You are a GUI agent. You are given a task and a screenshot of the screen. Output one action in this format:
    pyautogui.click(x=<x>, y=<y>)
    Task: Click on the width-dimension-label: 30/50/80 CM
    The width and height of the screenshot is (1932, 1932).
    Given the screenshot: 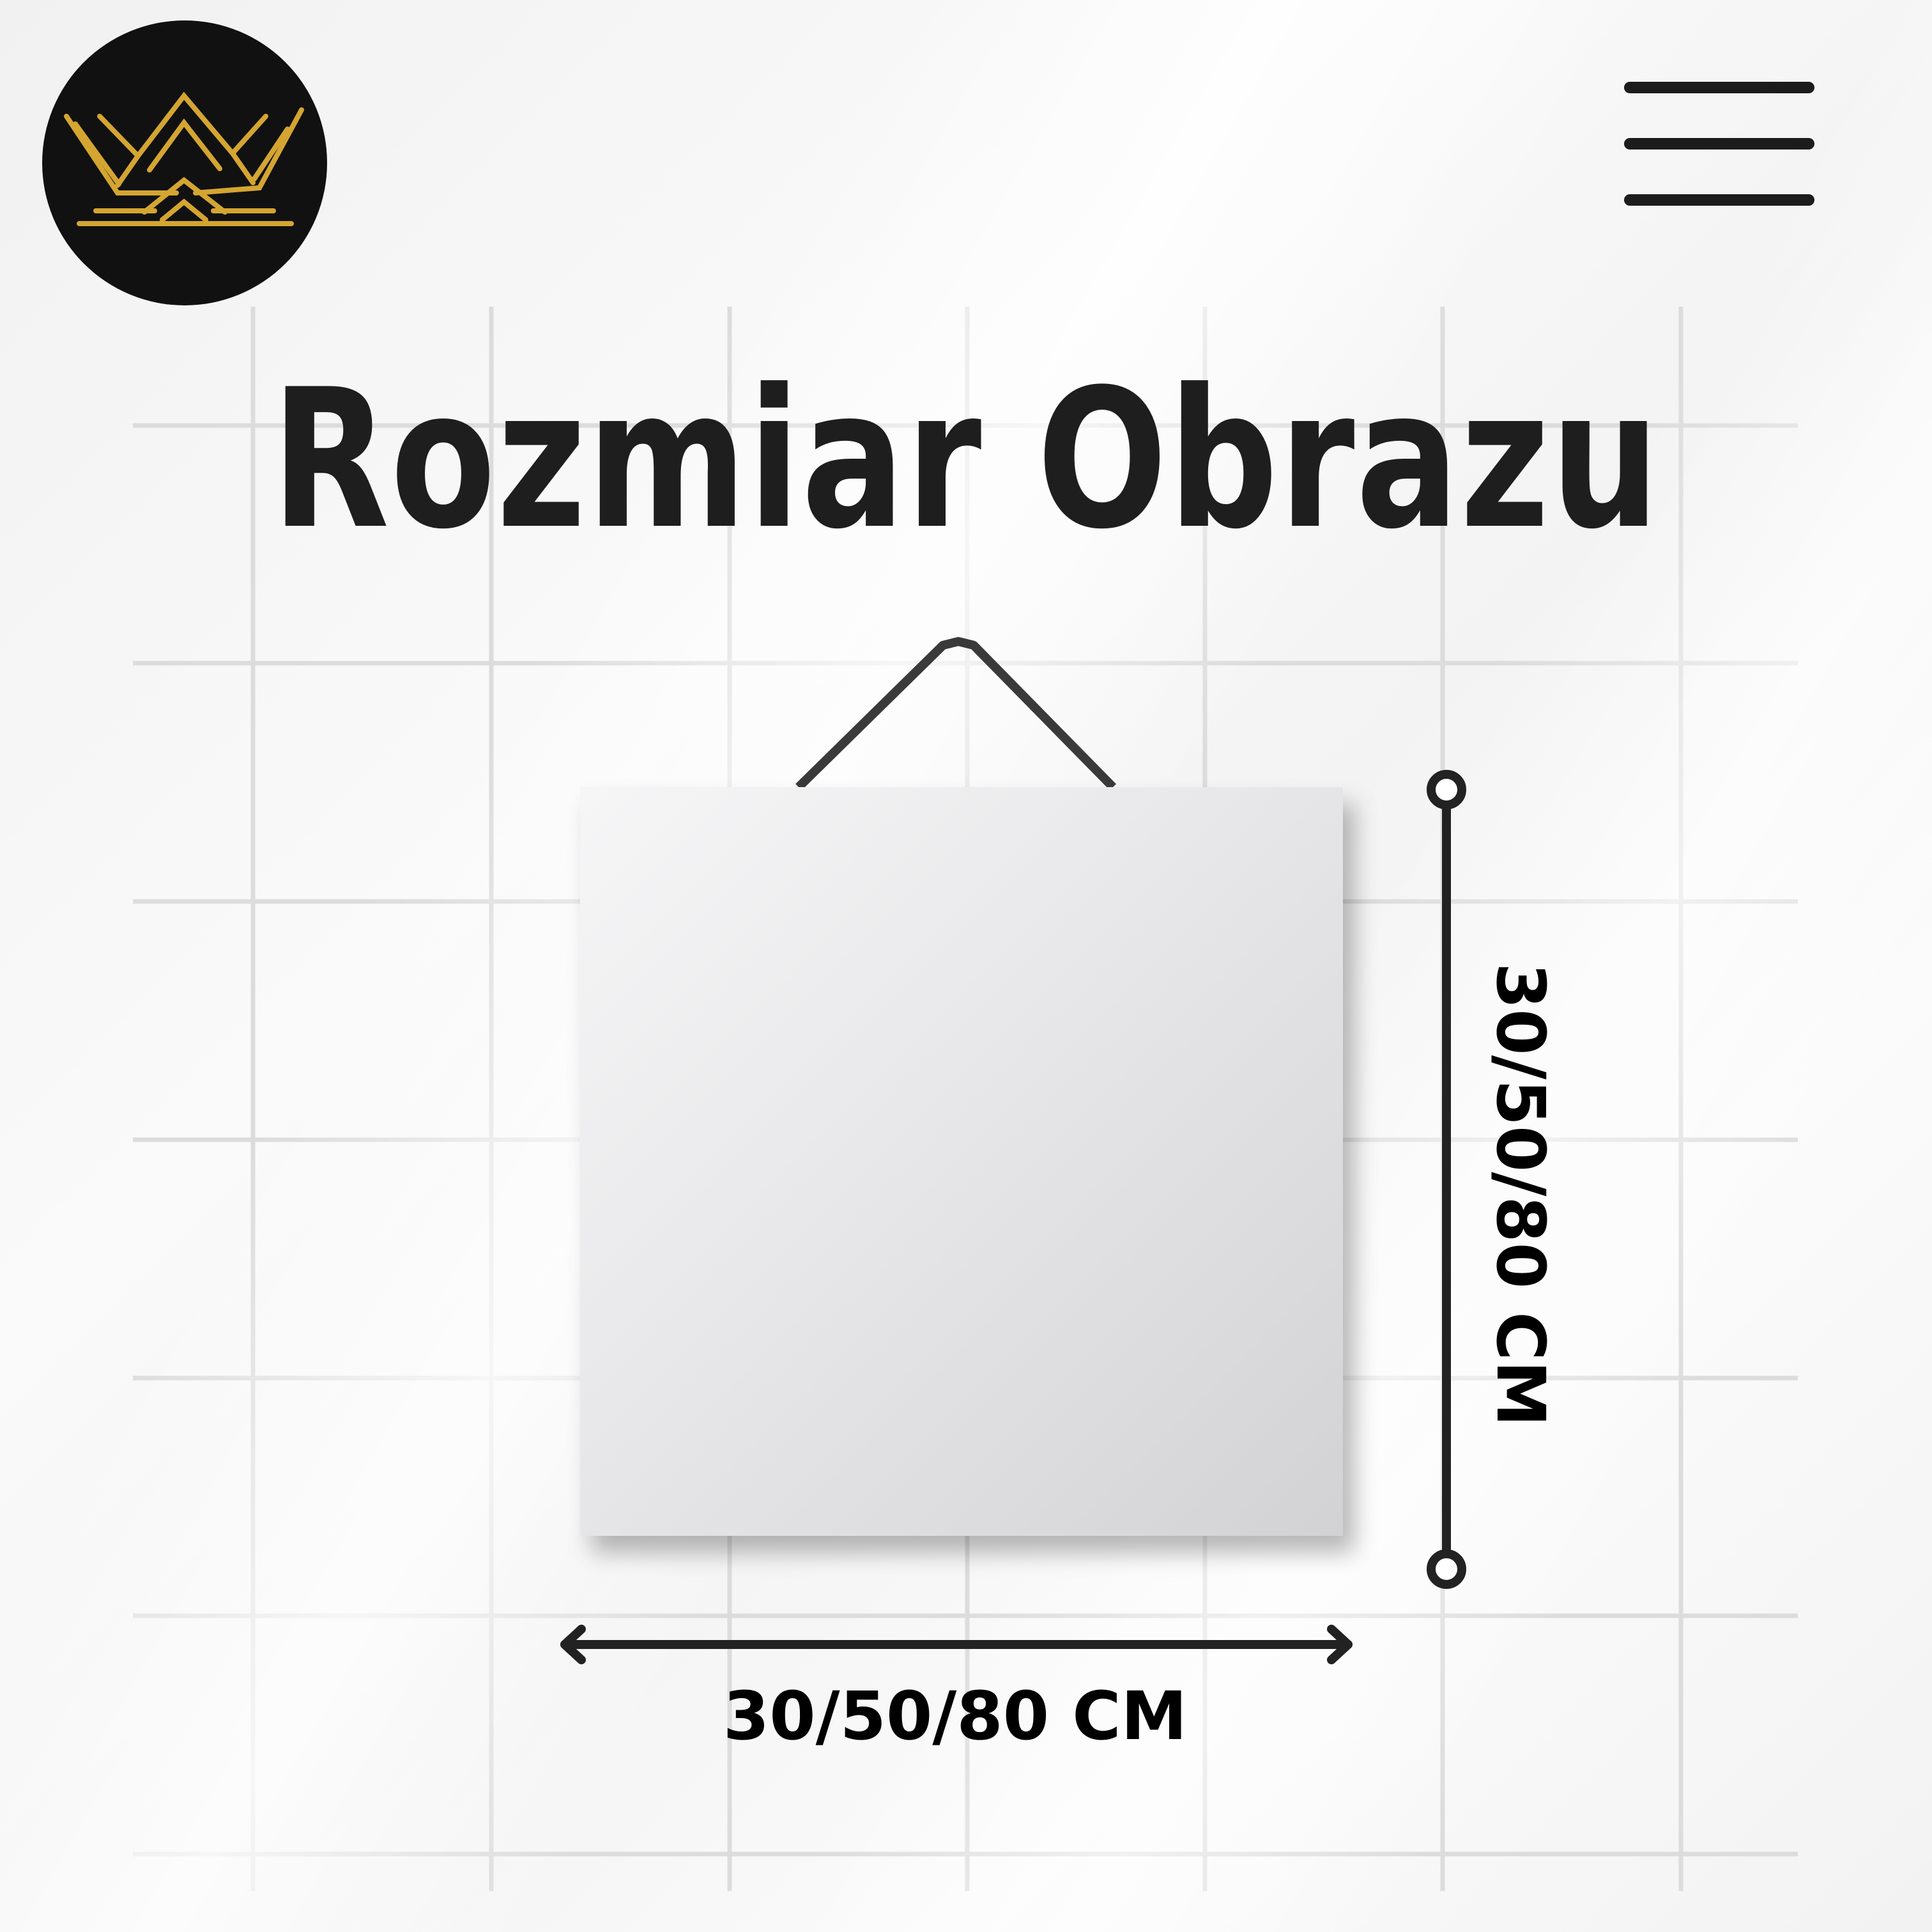 What is the action you would take?
    pyautogui.click(x=955, y=1716)
    